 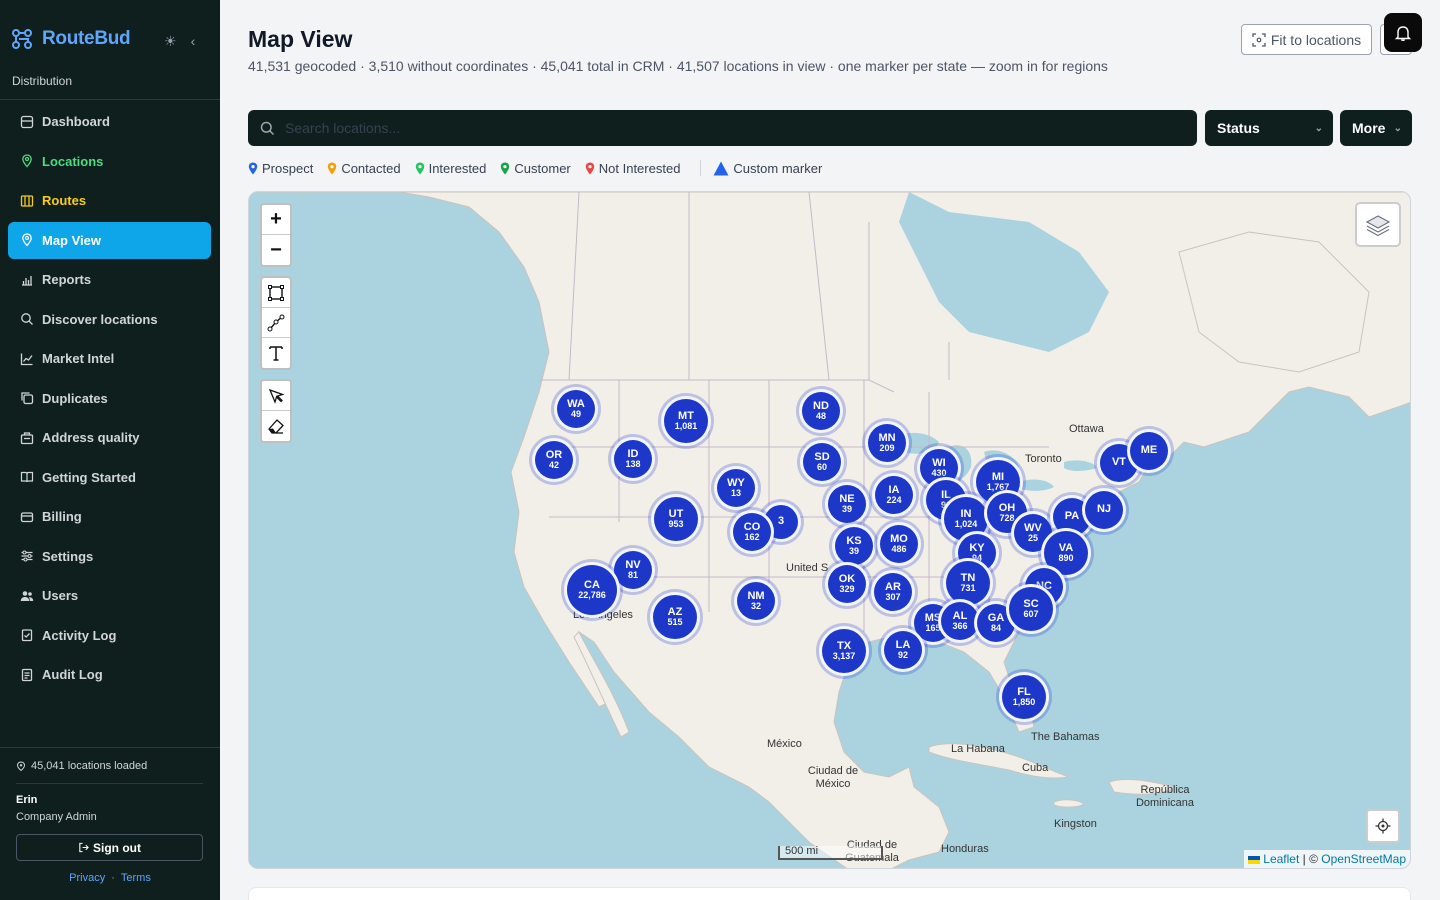 What do you see at coordinates (821, 411) in the screenshot?
I see `cluster-marker-nd: ND 48` at bounding box center [821, 411].